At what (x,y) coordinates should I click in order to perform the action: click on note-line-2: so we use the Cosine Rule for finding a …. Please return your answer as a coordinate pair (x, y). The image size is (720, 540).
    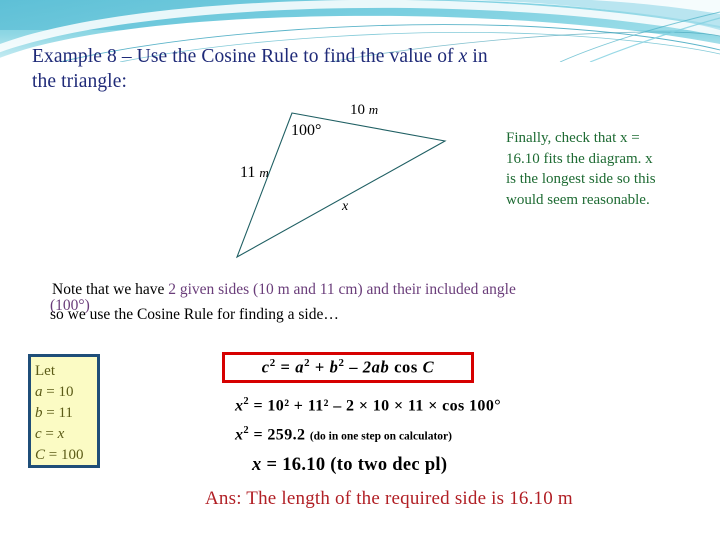
    Looking at the image, I should click on (194, 314).